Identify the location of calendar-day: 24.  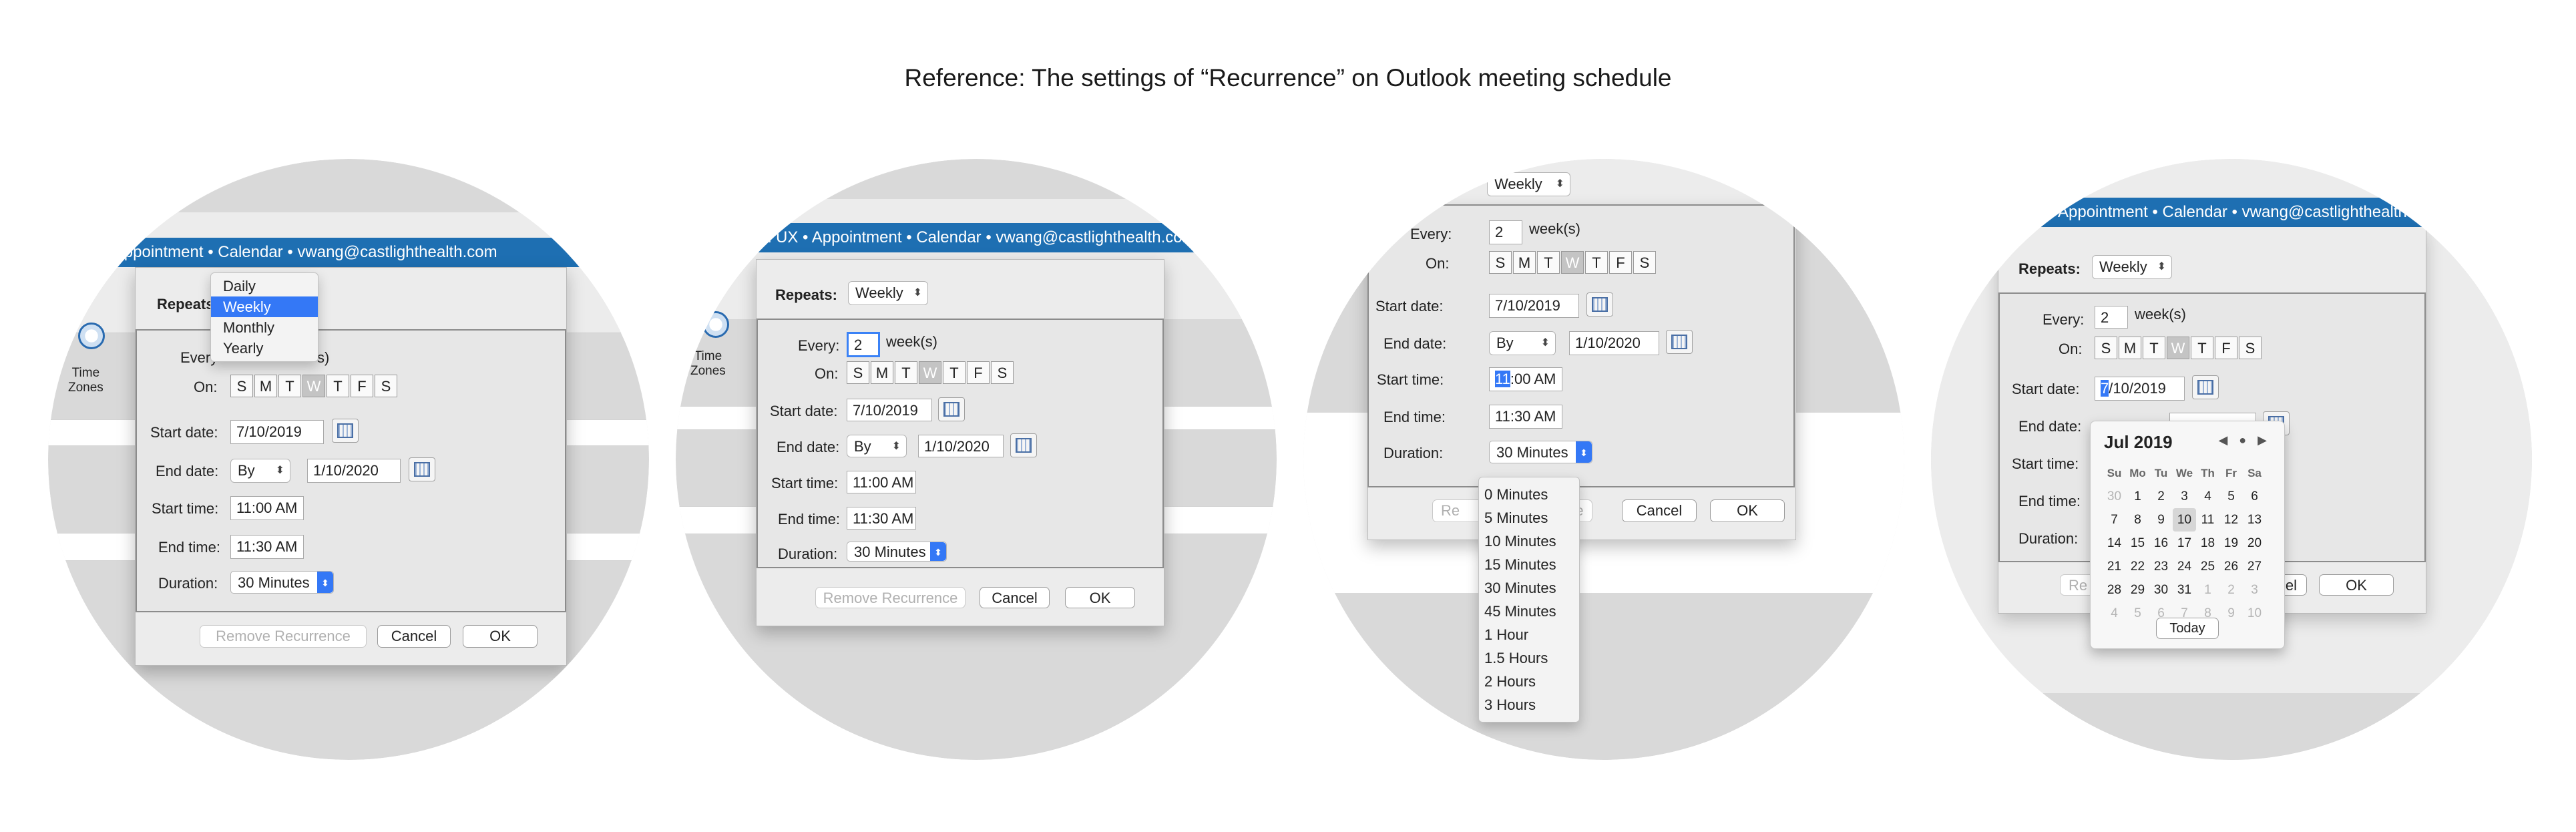
(2184, 566).